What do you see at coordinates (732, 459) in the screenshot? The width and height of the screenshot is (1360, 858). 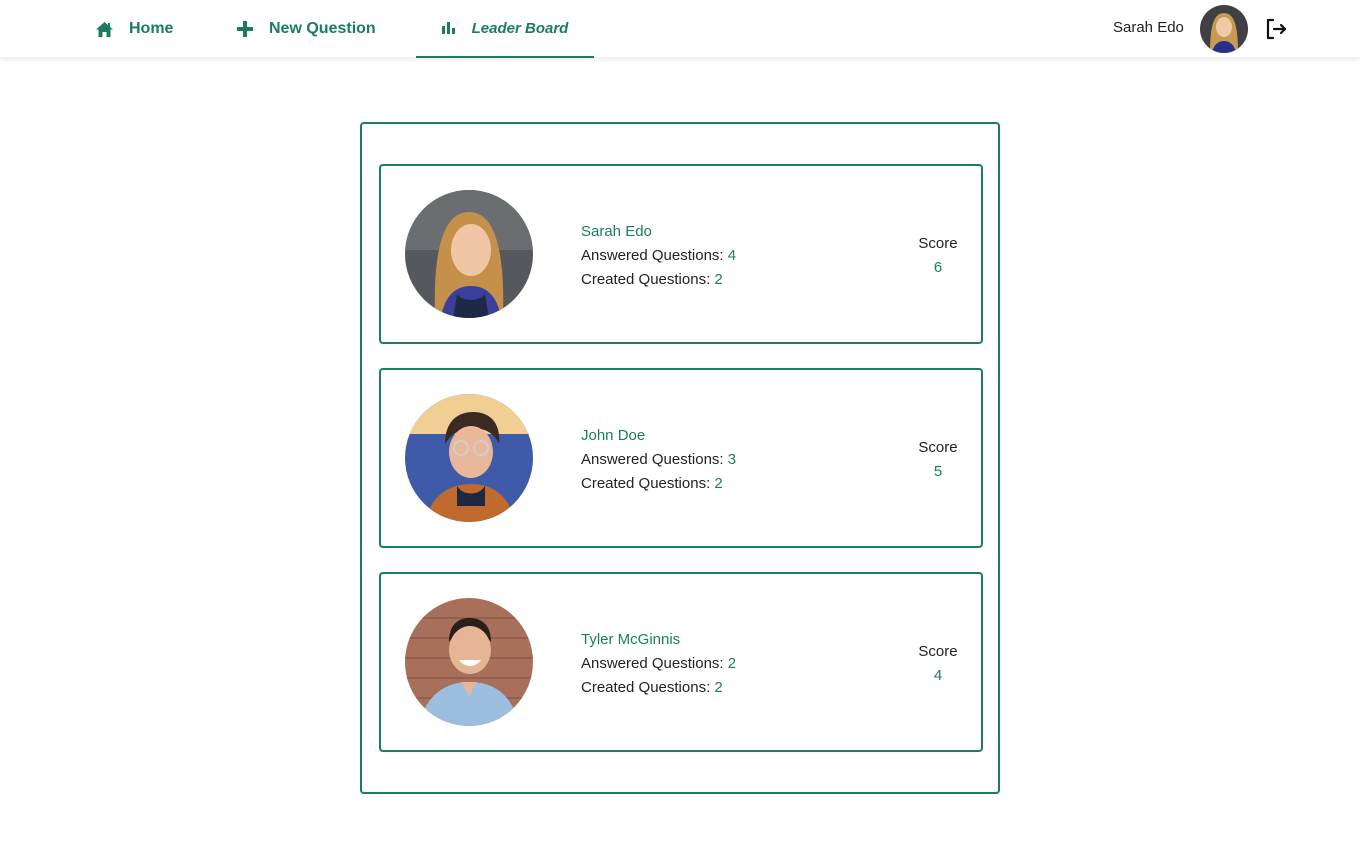 I see `answered-count: 3` at bounding box center [732, 459].